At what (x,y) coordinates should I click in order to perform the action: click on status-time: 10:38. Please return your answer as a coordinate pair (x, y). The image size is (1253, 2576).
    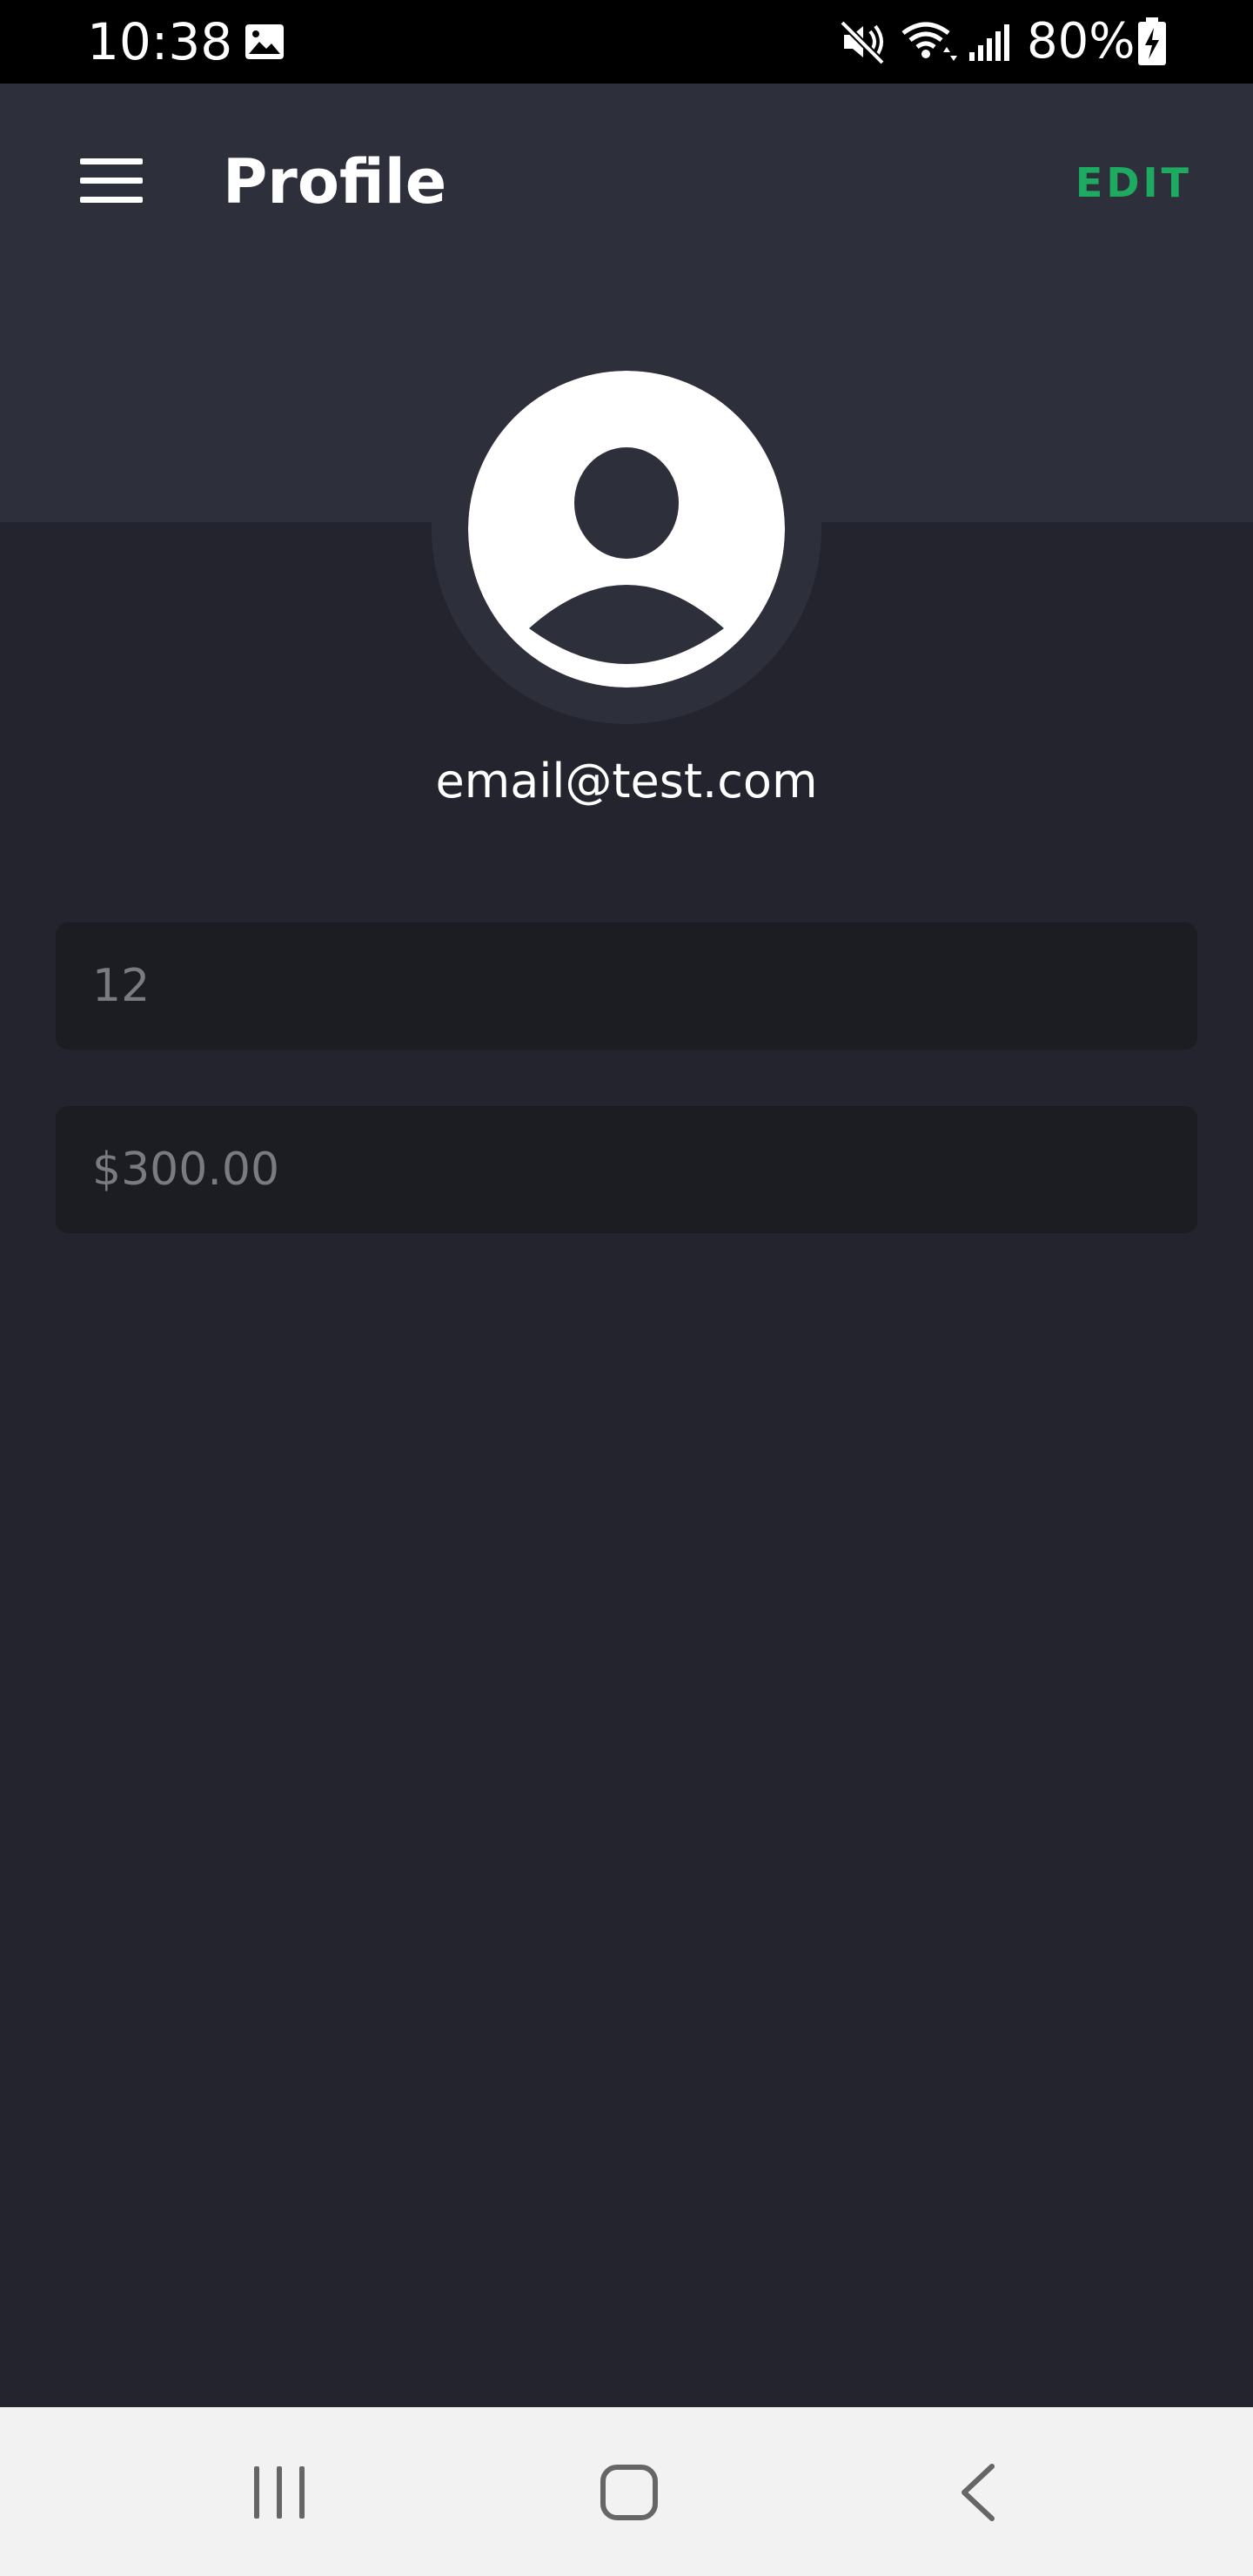
    Looking at the image, I should click on (160, 41).